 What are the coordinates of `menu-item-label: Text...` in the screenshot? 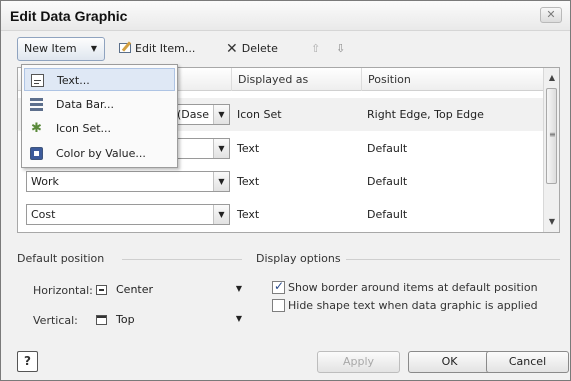 It's located at (73, 80).